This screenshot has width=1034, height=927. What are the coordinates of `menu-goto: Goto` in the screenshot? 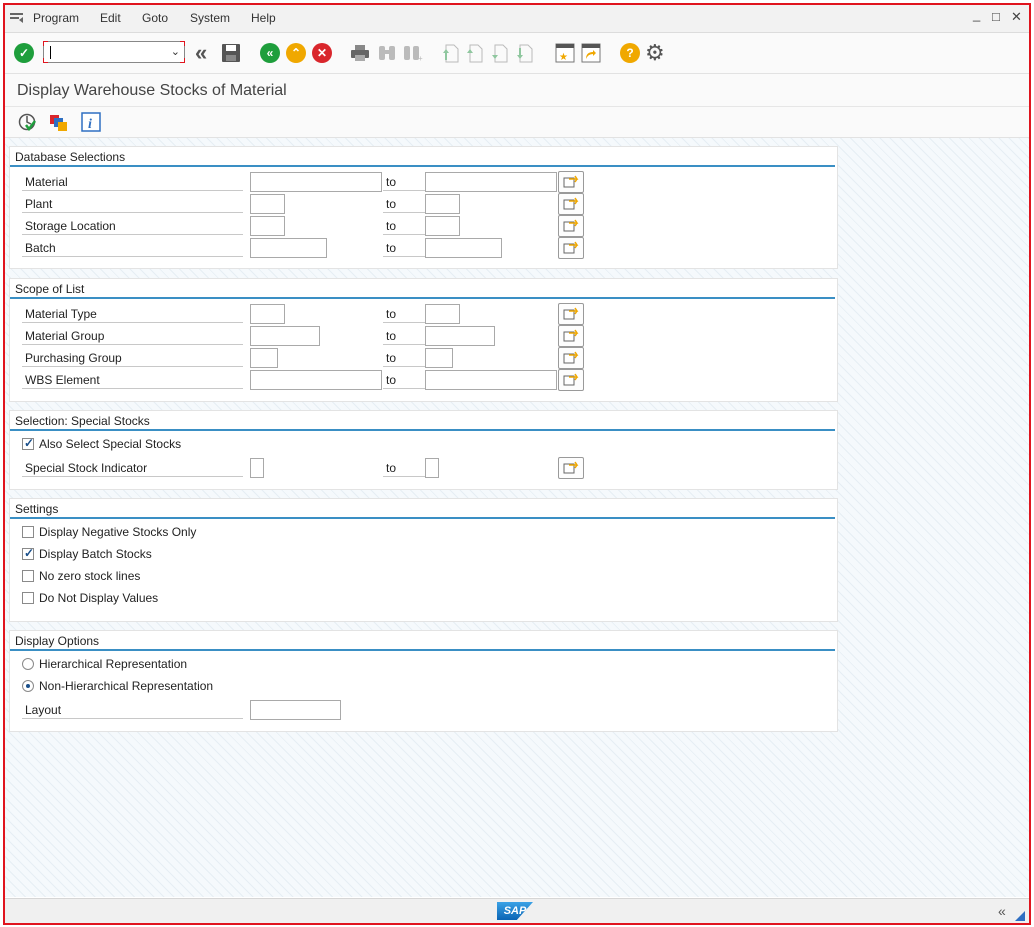 It's located at (155, 18).